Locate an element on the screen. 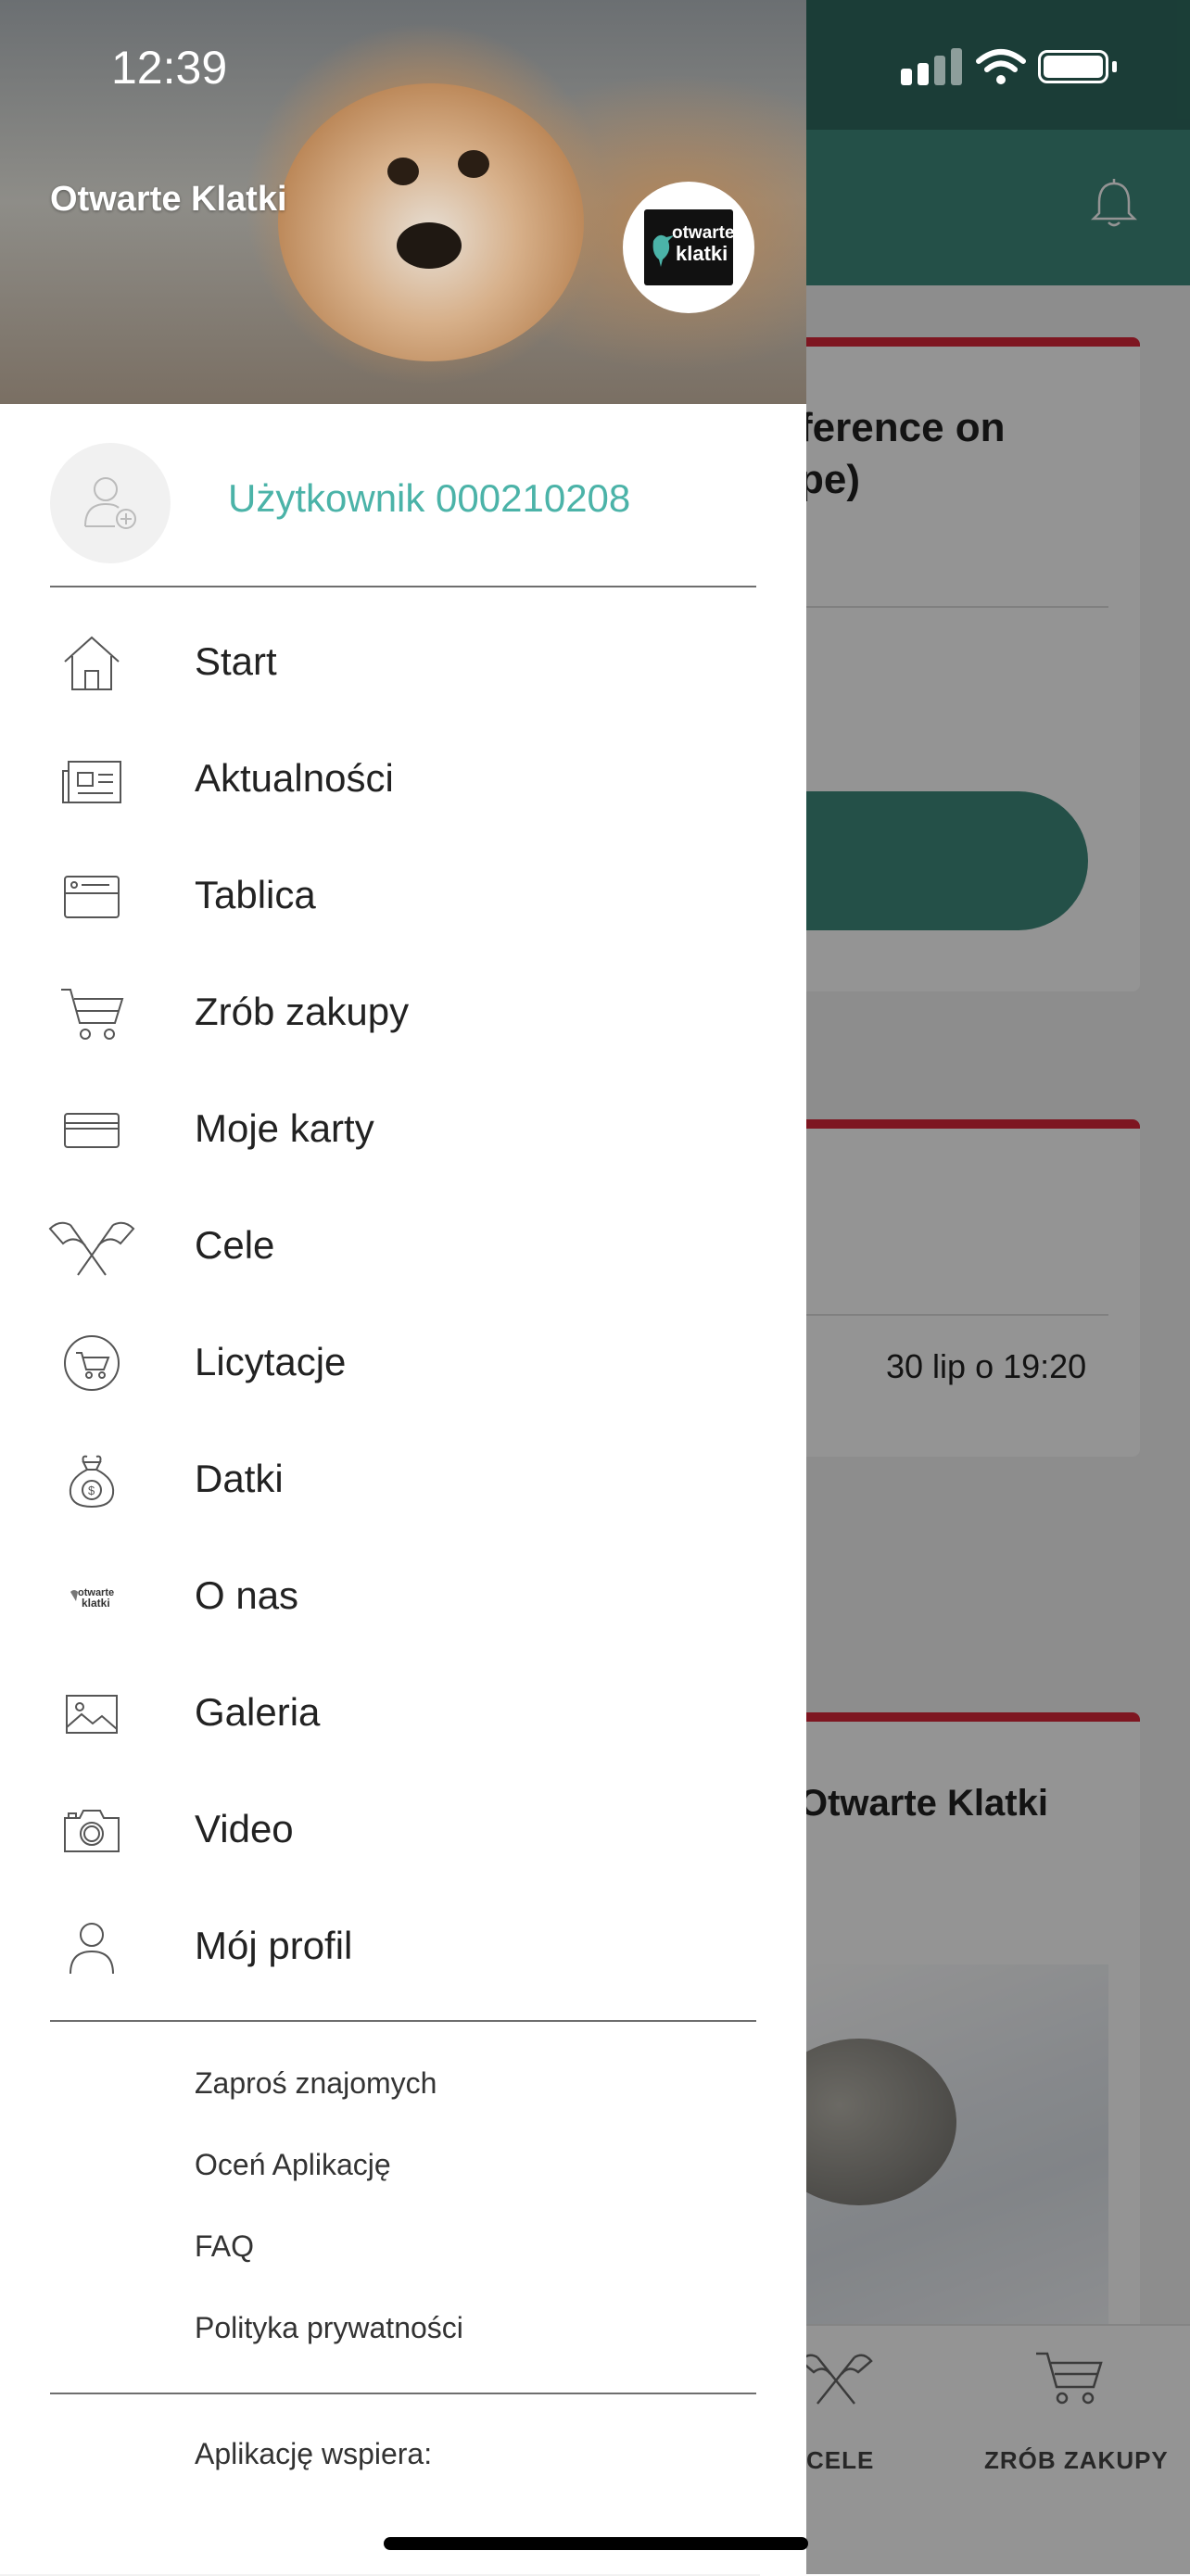 The image size is (1190, 2576). money-bag-icon: $ is located at coordinates (92, 1482).